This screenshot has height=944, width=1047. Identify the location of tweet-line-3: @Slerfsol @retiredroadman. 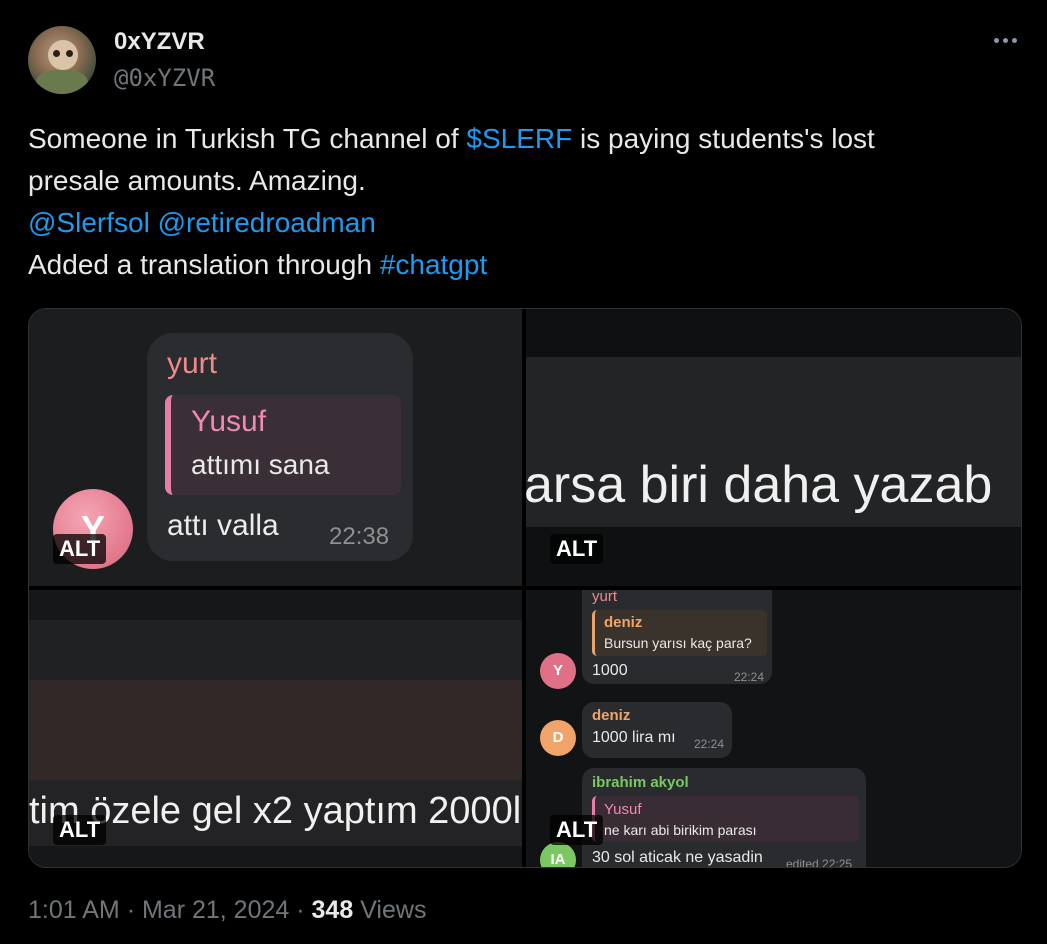
(523, 223).